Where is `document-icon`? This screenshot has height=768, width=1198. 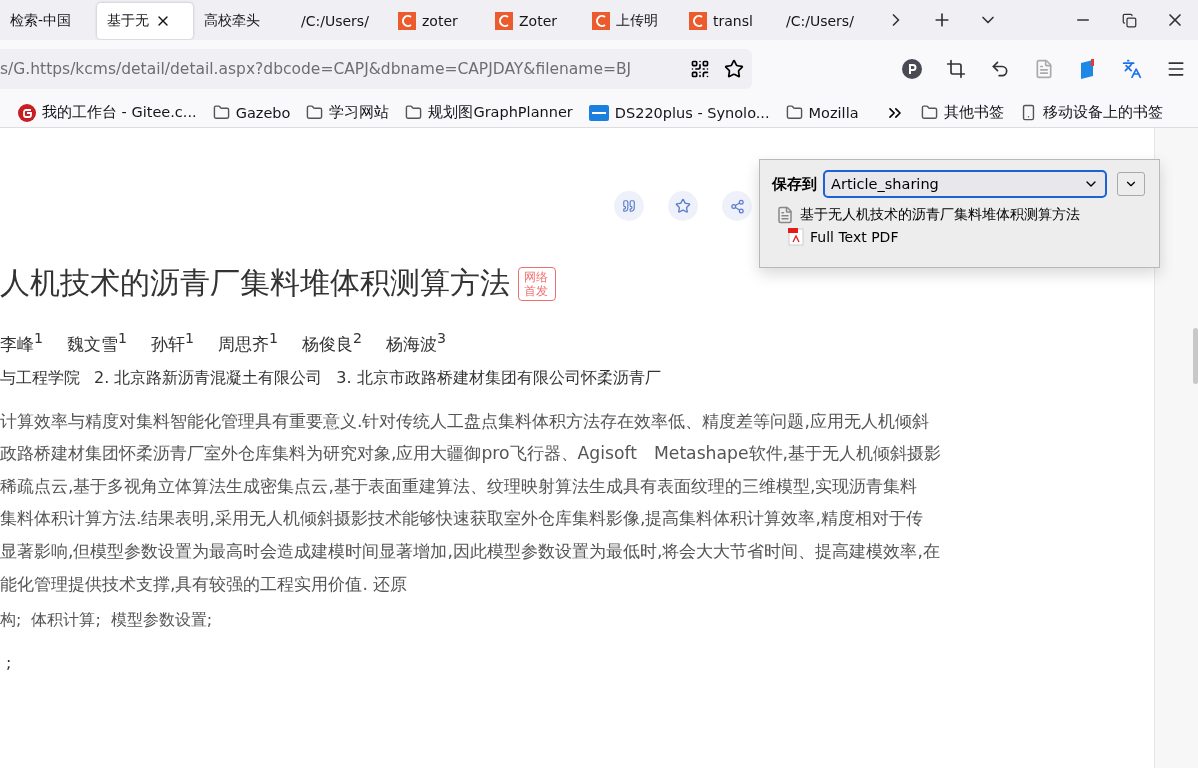 document-icon is located at coordinates (785, 215).